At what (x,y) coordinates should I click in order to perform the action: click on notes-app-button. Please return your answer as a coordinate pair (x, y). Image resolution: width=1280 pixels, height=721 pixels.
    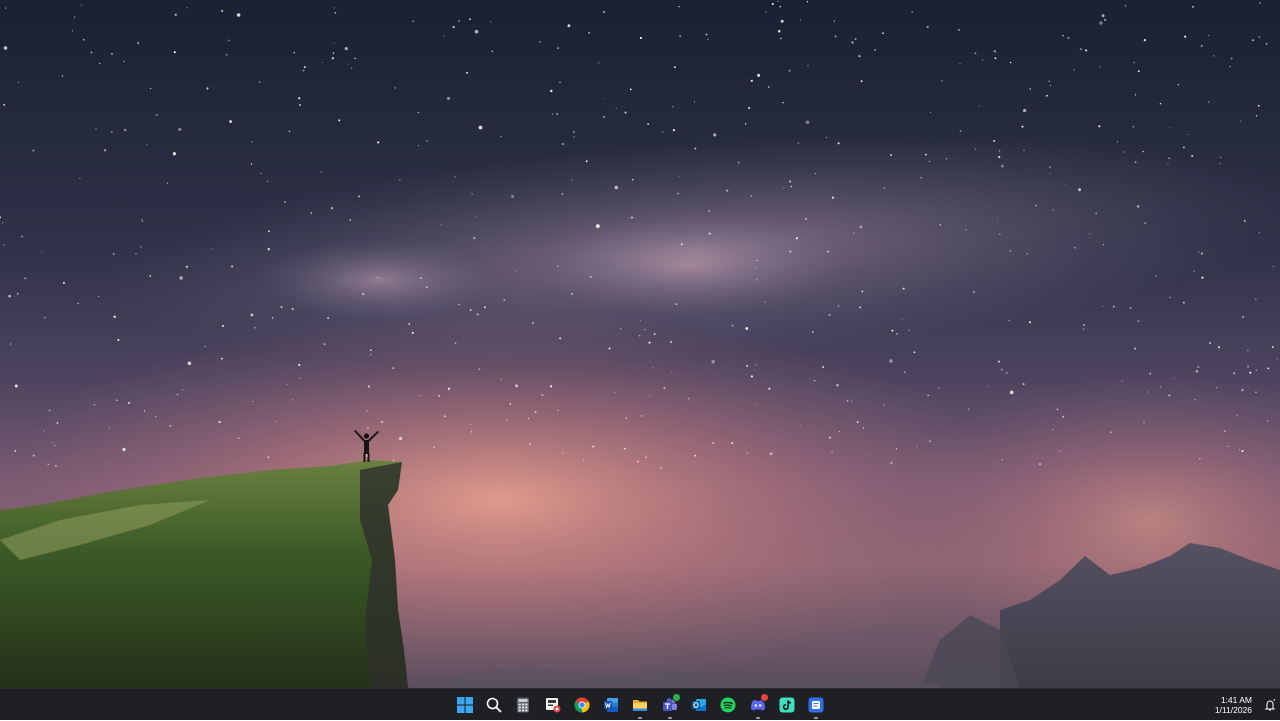
    Looking at the image, I should click on (816, 705).